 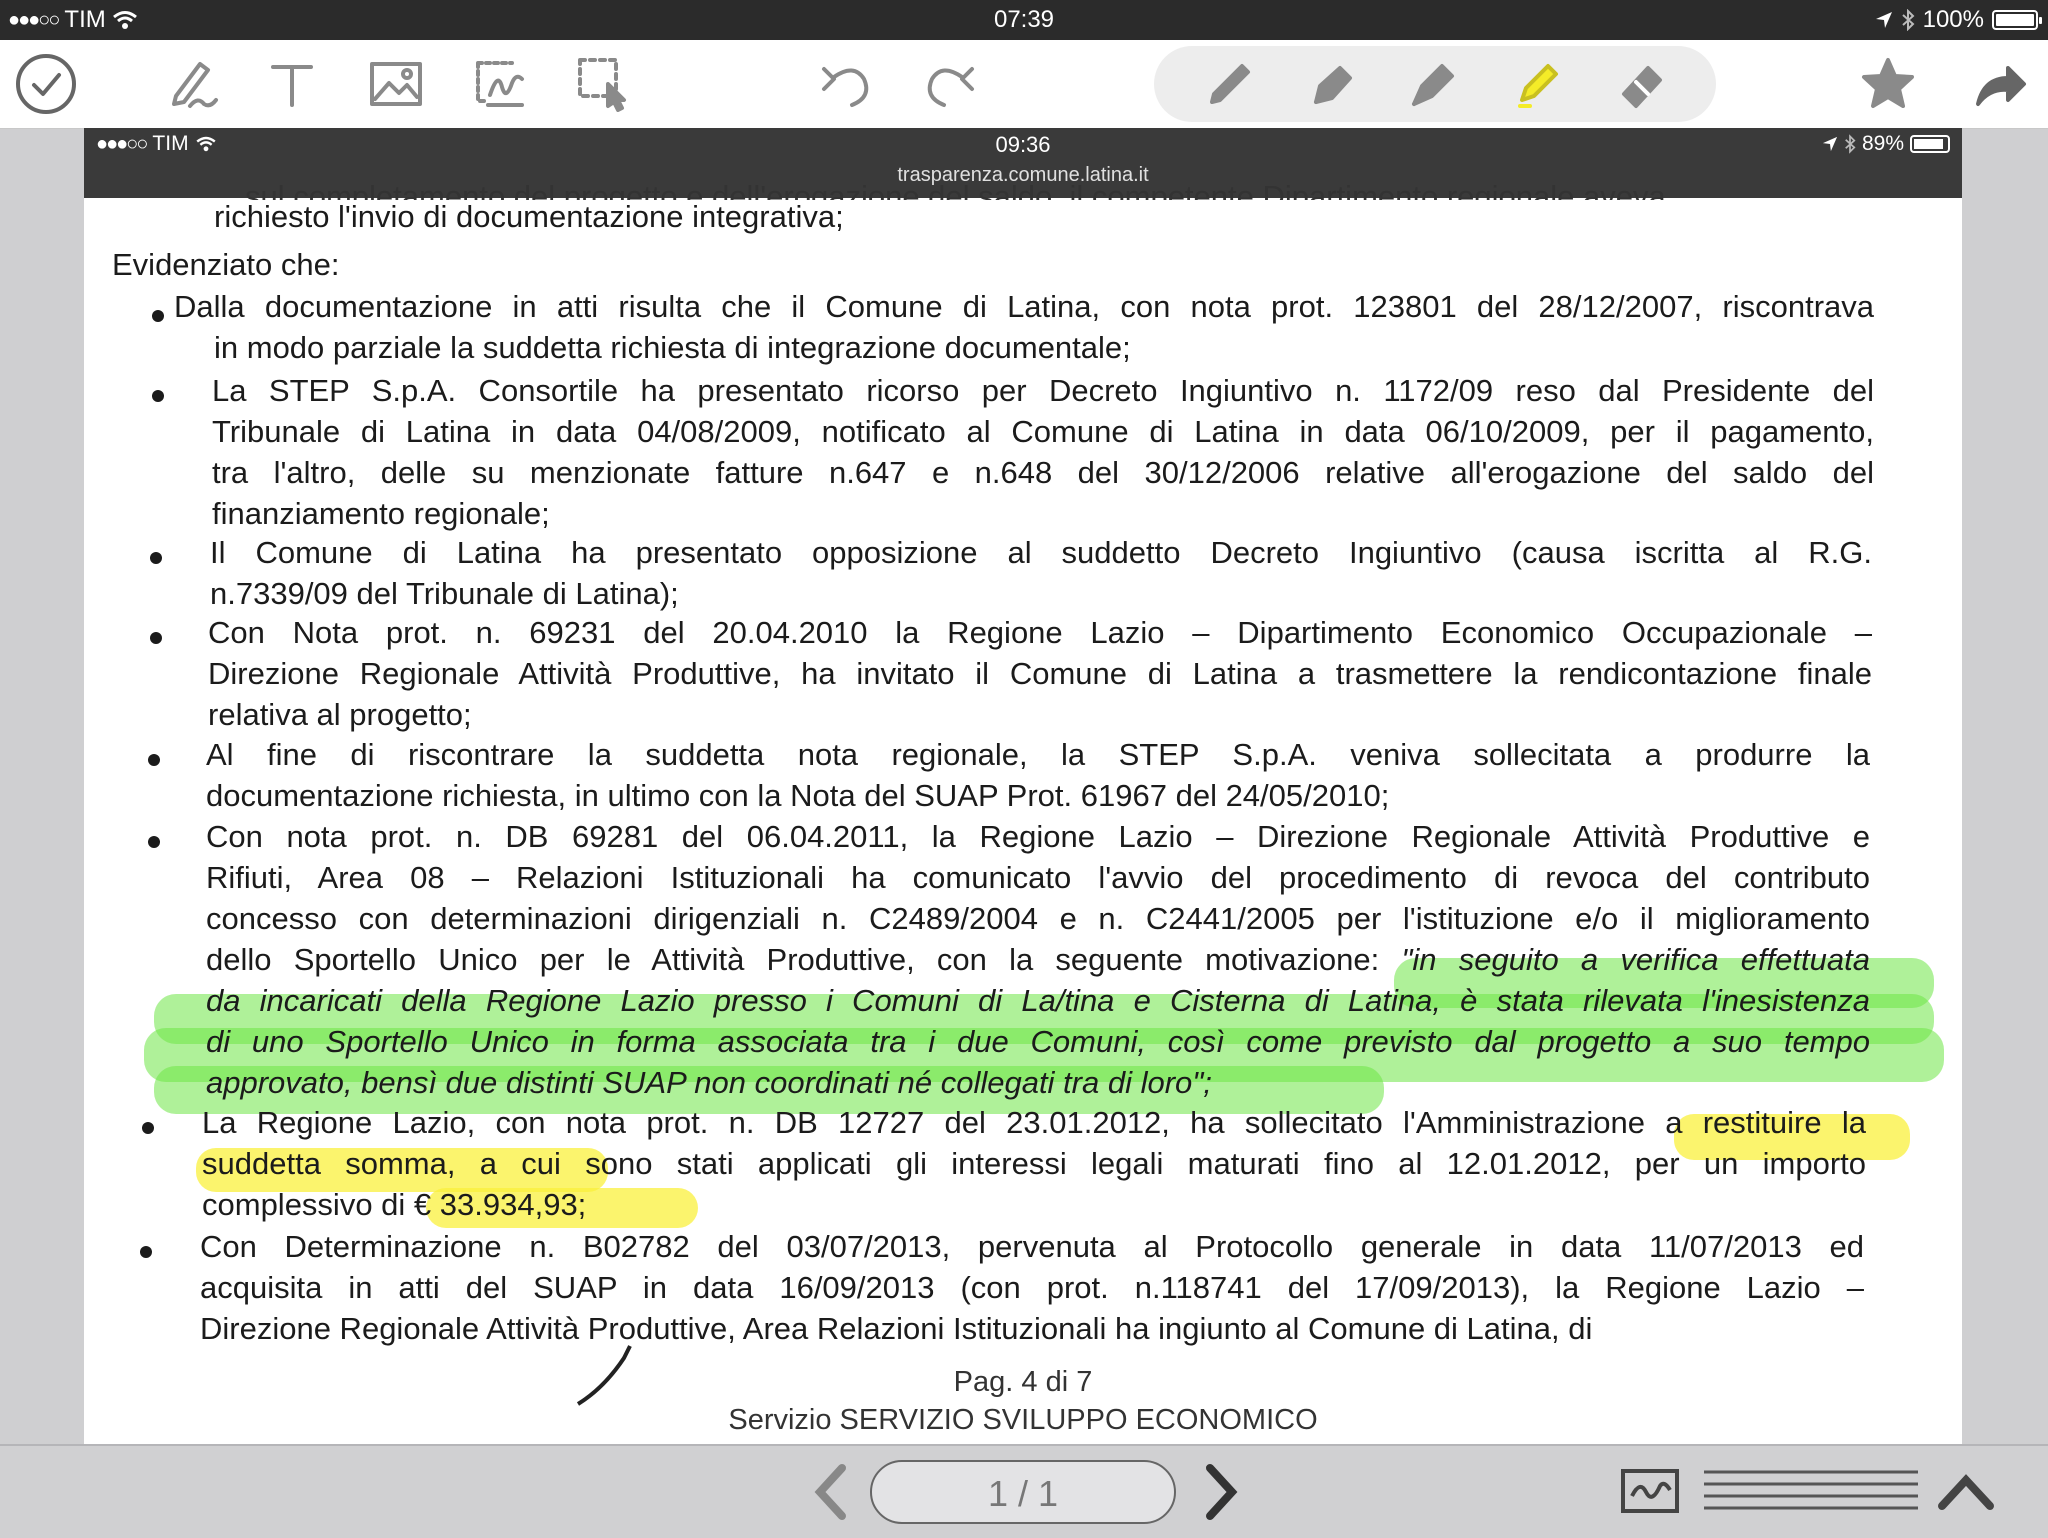 I want to click on list-lines-icon, so click(x=1811, y=1490).